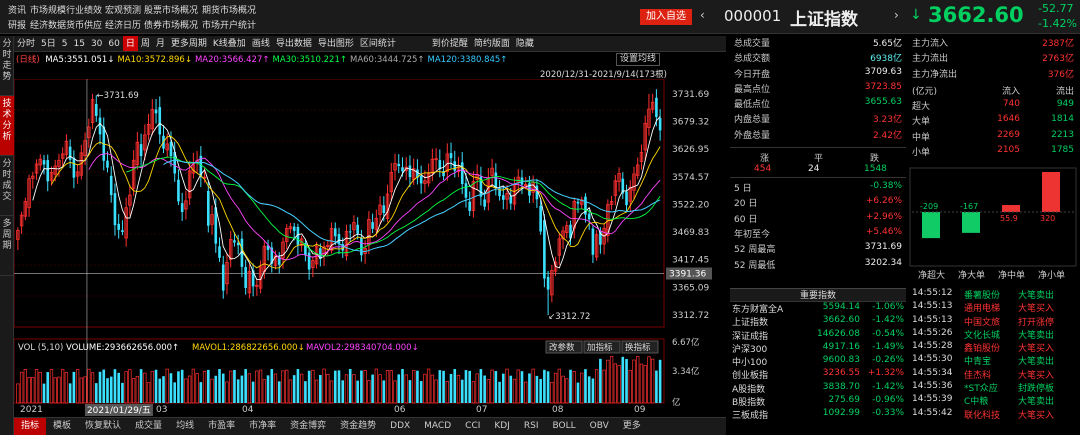  What do you see at coordinates (30, 426) in the screenshot?
I see `indicator-tab: 指标` at bounding box center [30, 426].